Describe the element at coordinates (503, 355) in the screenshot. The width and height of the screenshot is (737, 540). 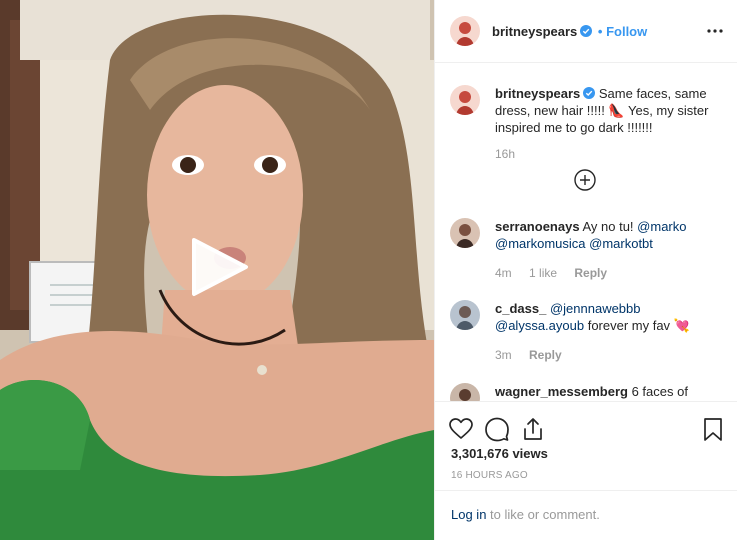
I see `comment-time: 3m` at that location.